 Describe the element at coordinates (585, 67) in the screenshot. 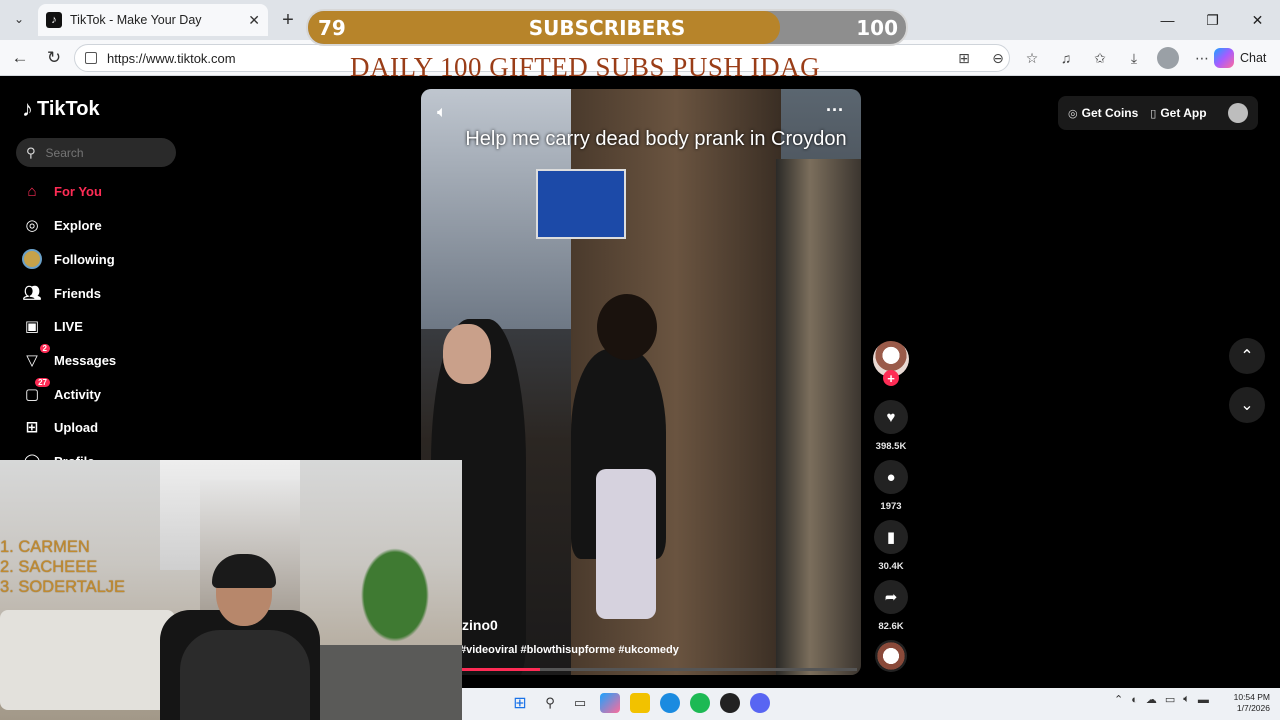

I see `daily-subs-banner: DAILY 100 GIFTED SUBS PUSH IDAG` at that location.